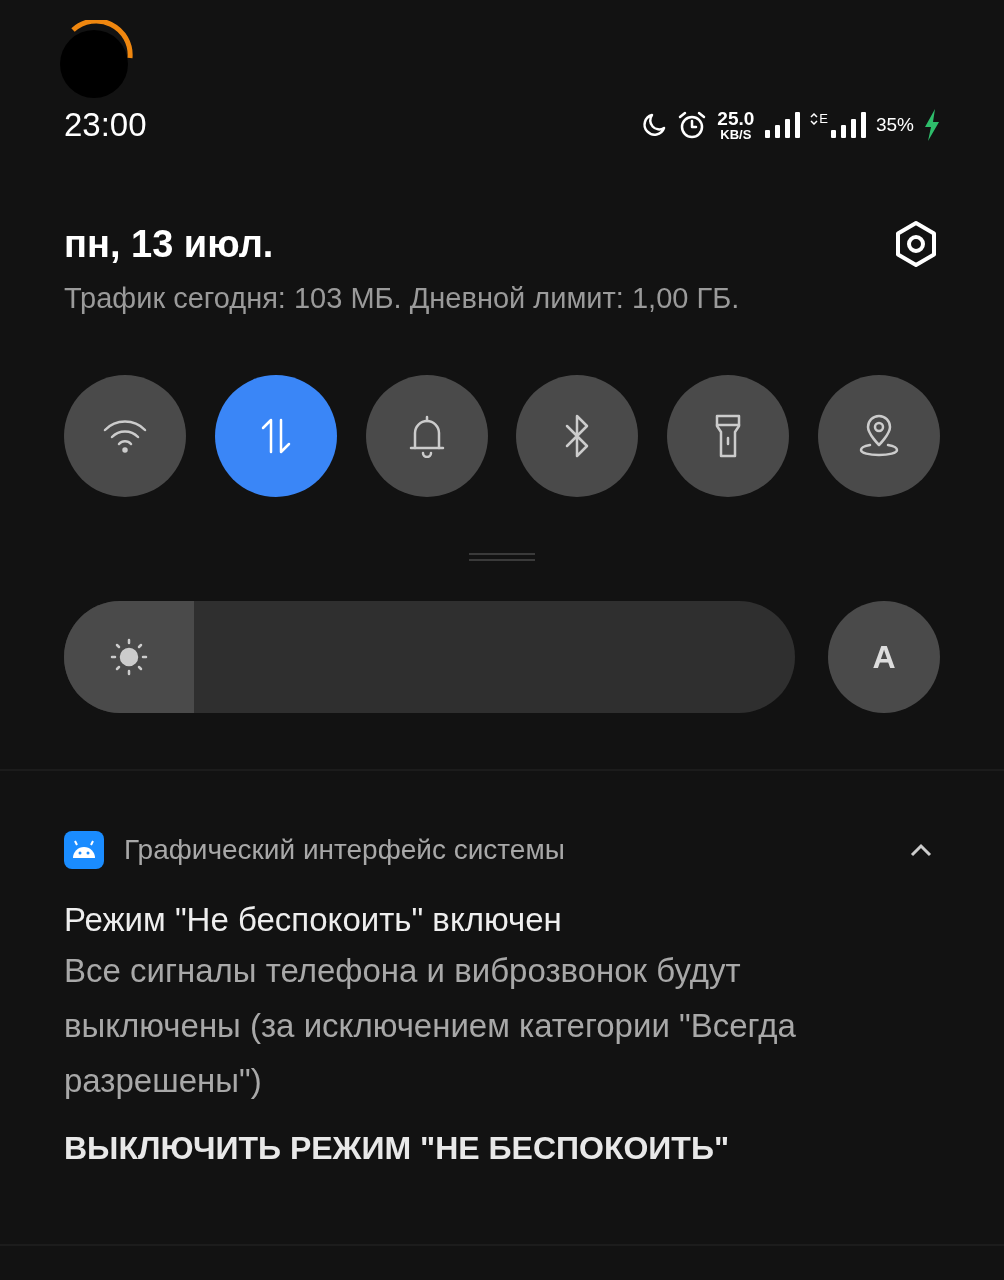  I want to click on notification-title: Режим "Не беспокоить" включен, so click(313, 920).